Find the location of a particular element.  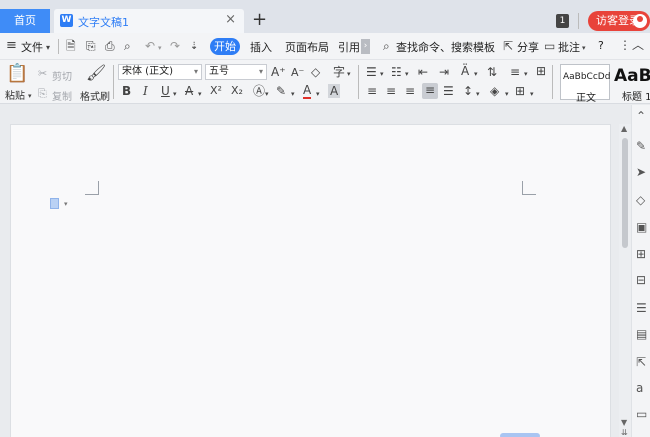

customize-toolbar-icon: ⇣ is located at coordinates (194, 47).